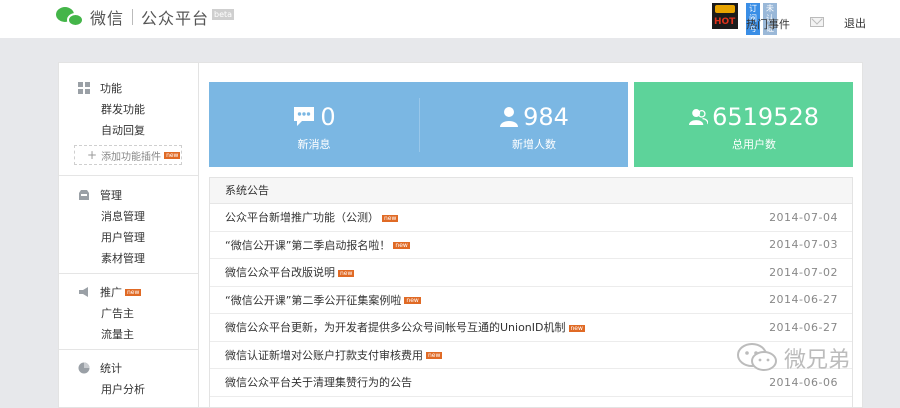 The height and width of the screenshot is (408, 900). Describe the element at coordinates (318, 382) in the screenshot. I see `announcement-title: 微信公众平台关于清理集赞行为的公告` at that location.